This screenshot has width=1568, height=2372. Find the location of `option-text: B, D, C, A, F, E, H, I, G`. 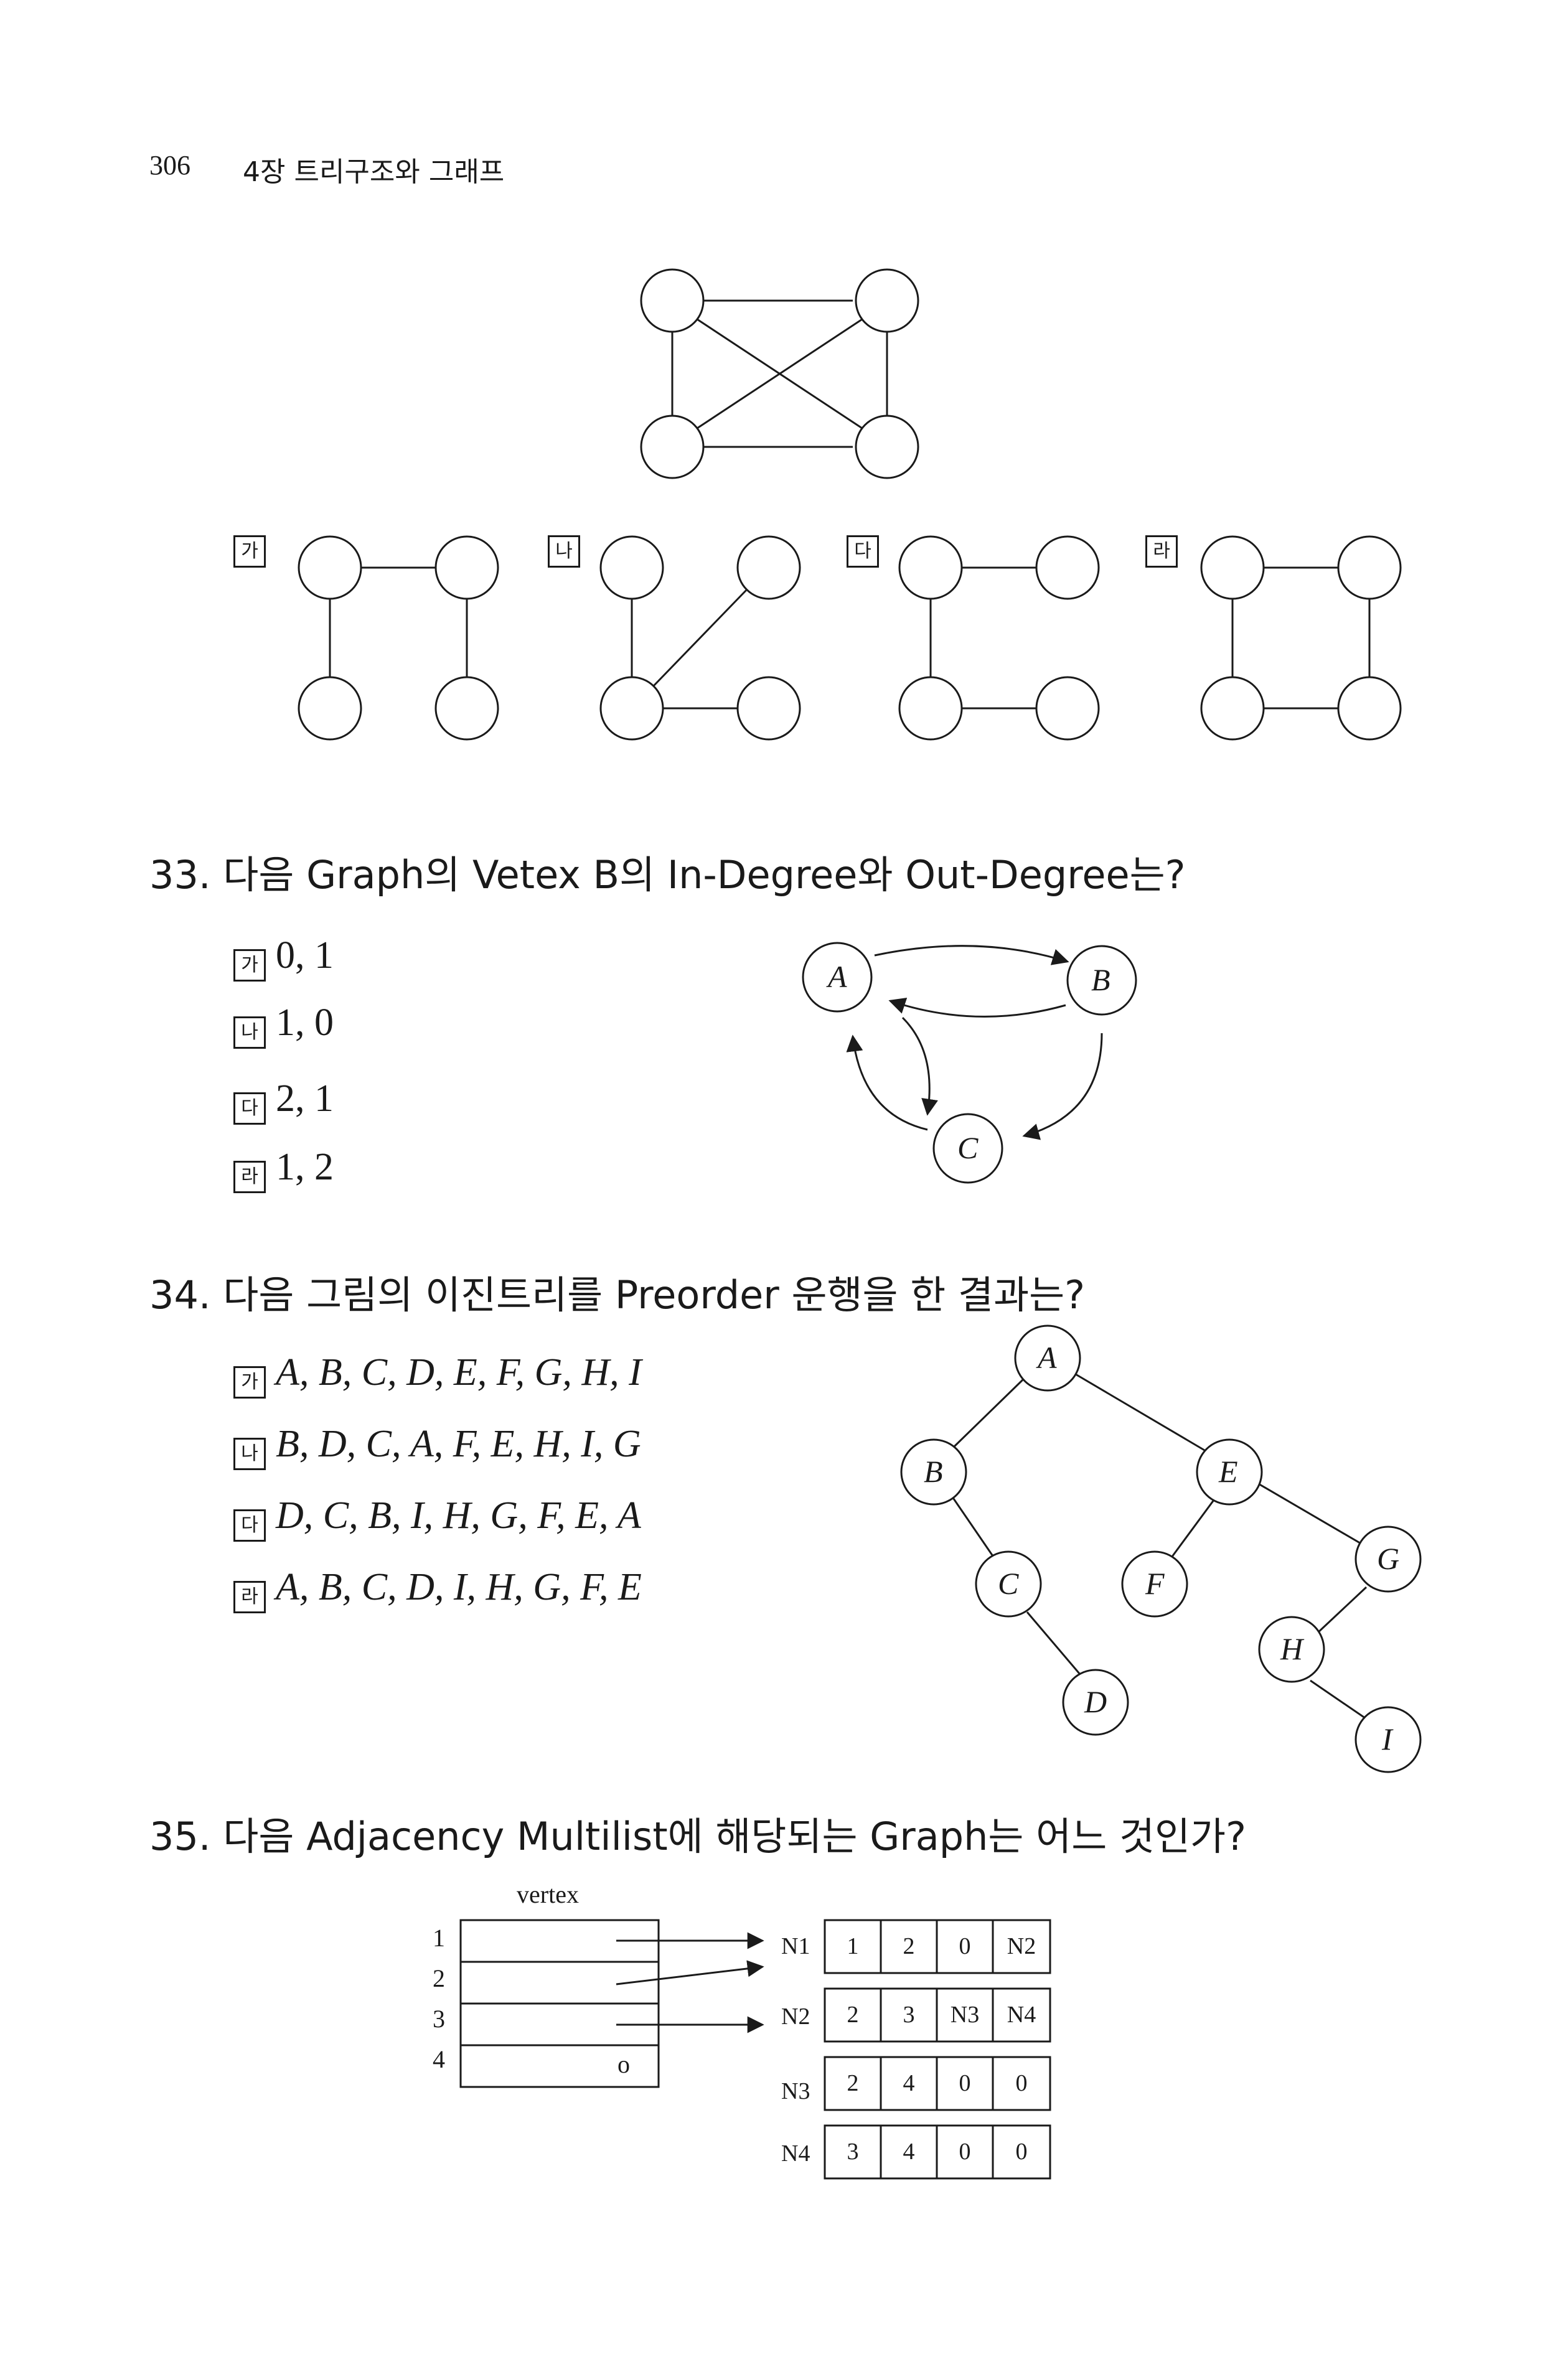

option-text: B, D, C, A, F, E, H, I, G is located at coordinates (459, 1444).